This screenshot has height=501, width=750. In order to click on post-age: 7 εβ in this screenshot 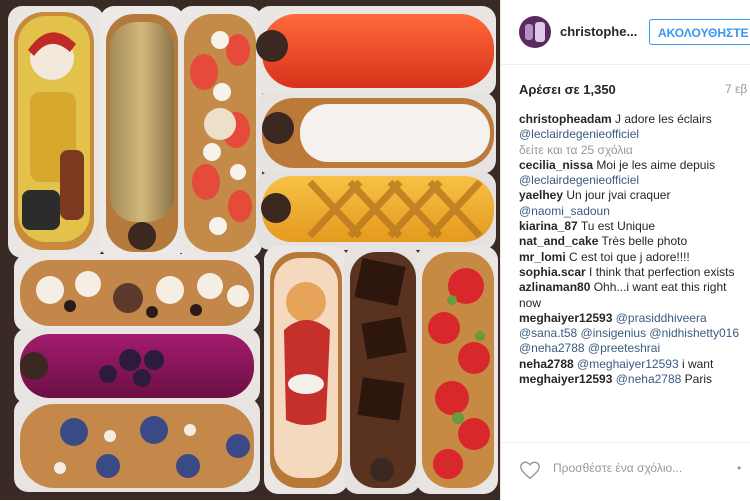, I will do `click(736, 89)`.